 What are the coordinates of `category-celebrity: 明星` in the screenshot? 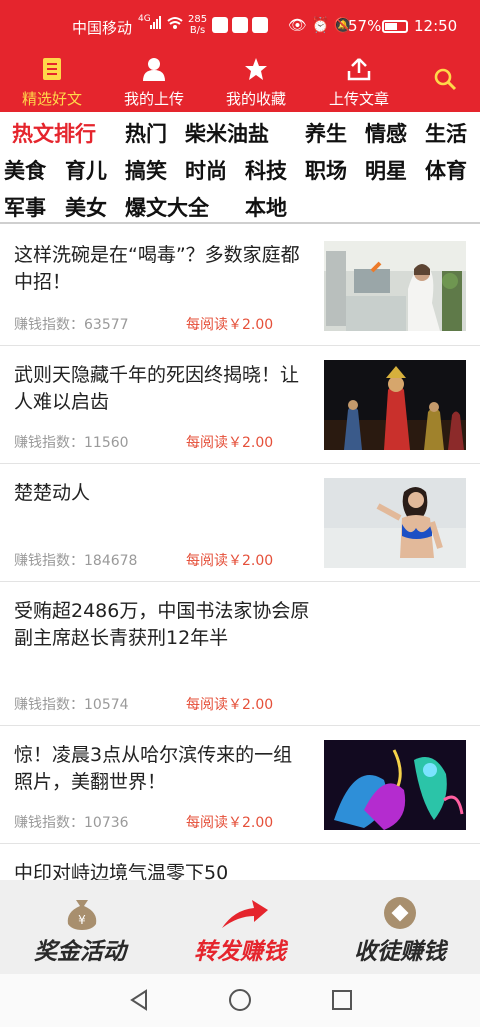 It's located at (386, 170).